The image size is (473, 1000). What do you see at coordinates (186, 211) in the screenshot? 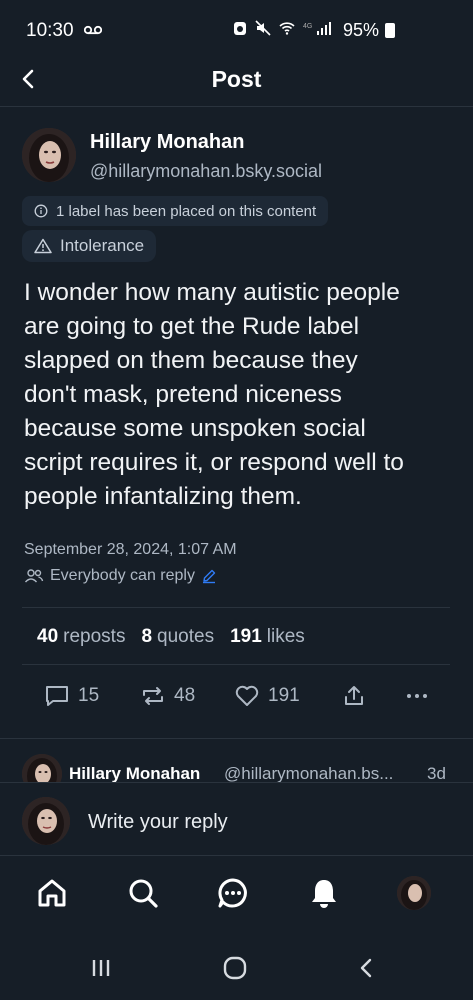
I see `label-notice-text: 1 label has been placed on this content` at bounding box center [186, 211].